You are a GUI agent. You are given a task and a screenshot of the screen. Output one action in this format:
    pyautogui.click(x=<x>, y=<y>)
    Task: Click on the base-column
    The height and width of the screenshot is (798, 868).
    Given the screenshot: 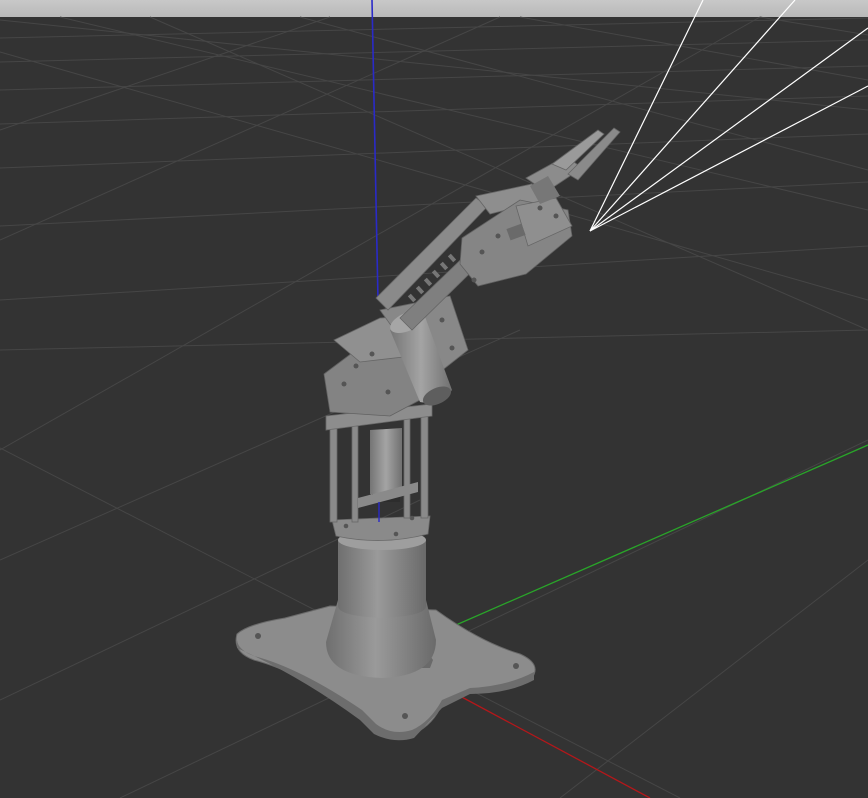 What is the action you would take?
    pyautogui.click(x=382, y=579)
    